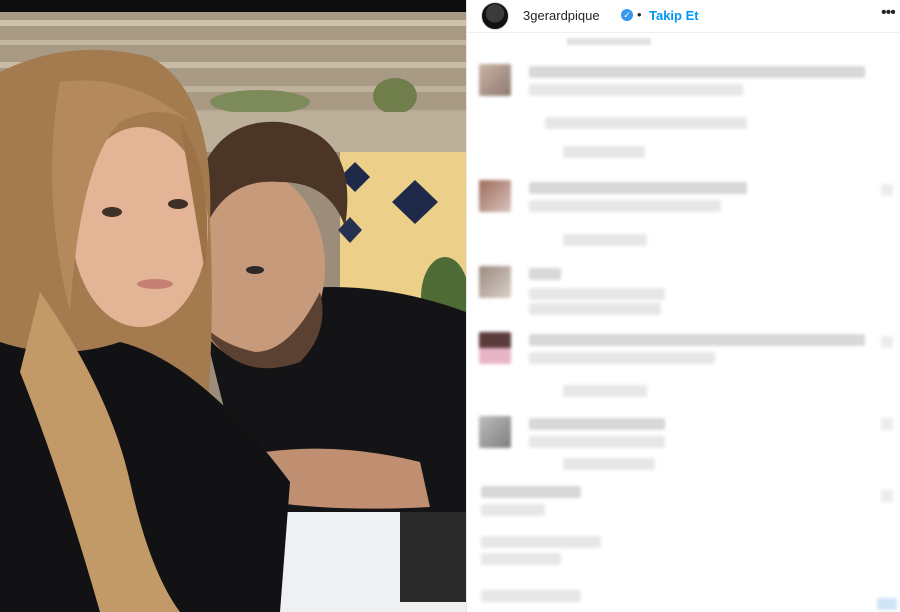 This screenshot has width=900, height=612. I want to click on top-black-bar, so click(233, 6).